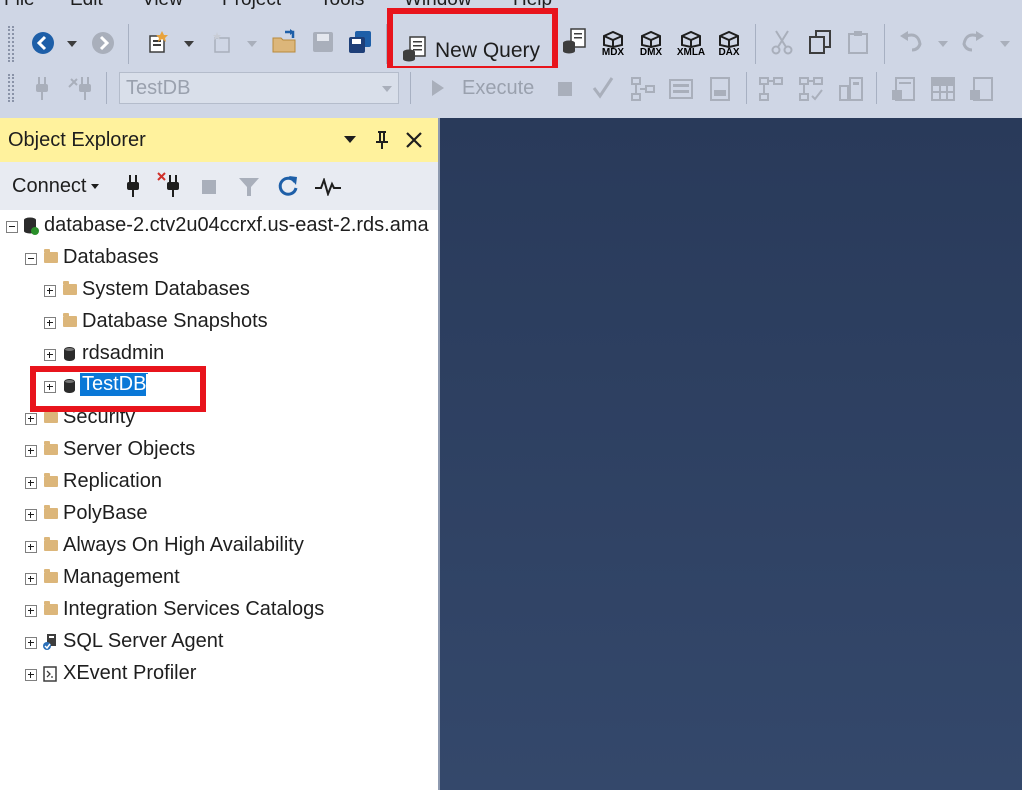 The image size is (1022, 790). I want to click on menu-tools: Tools, so click(342, 5).